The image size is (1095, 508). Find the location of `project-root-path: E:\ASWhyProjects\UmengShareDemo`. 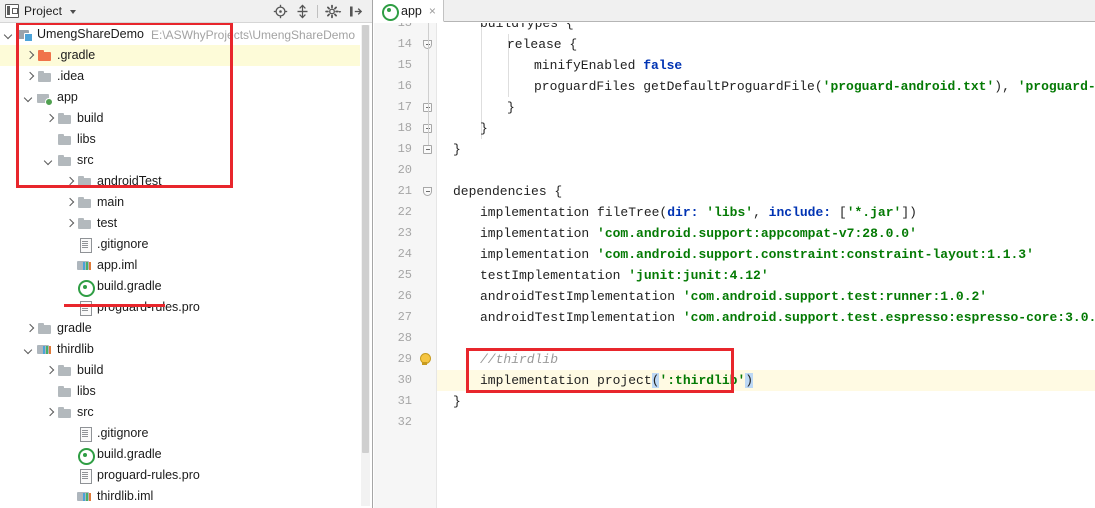

project-root-path: E:\ASWhyProjects\UmengShareDemo is located at coordinates (253, 34).